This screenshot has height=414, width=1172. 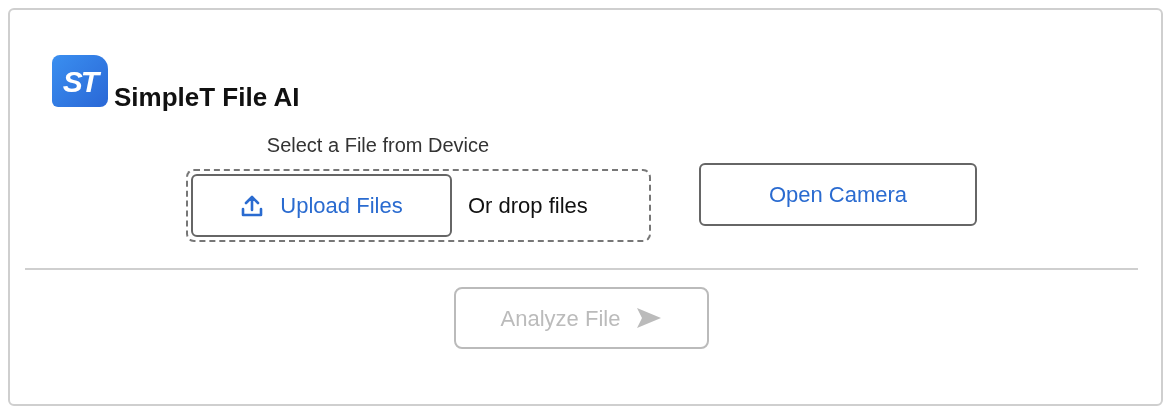 What do you see at coordinates (378, 145) in the screenshot?
I see `section-label: Select a File from Device` at bounding box center [378, 145].